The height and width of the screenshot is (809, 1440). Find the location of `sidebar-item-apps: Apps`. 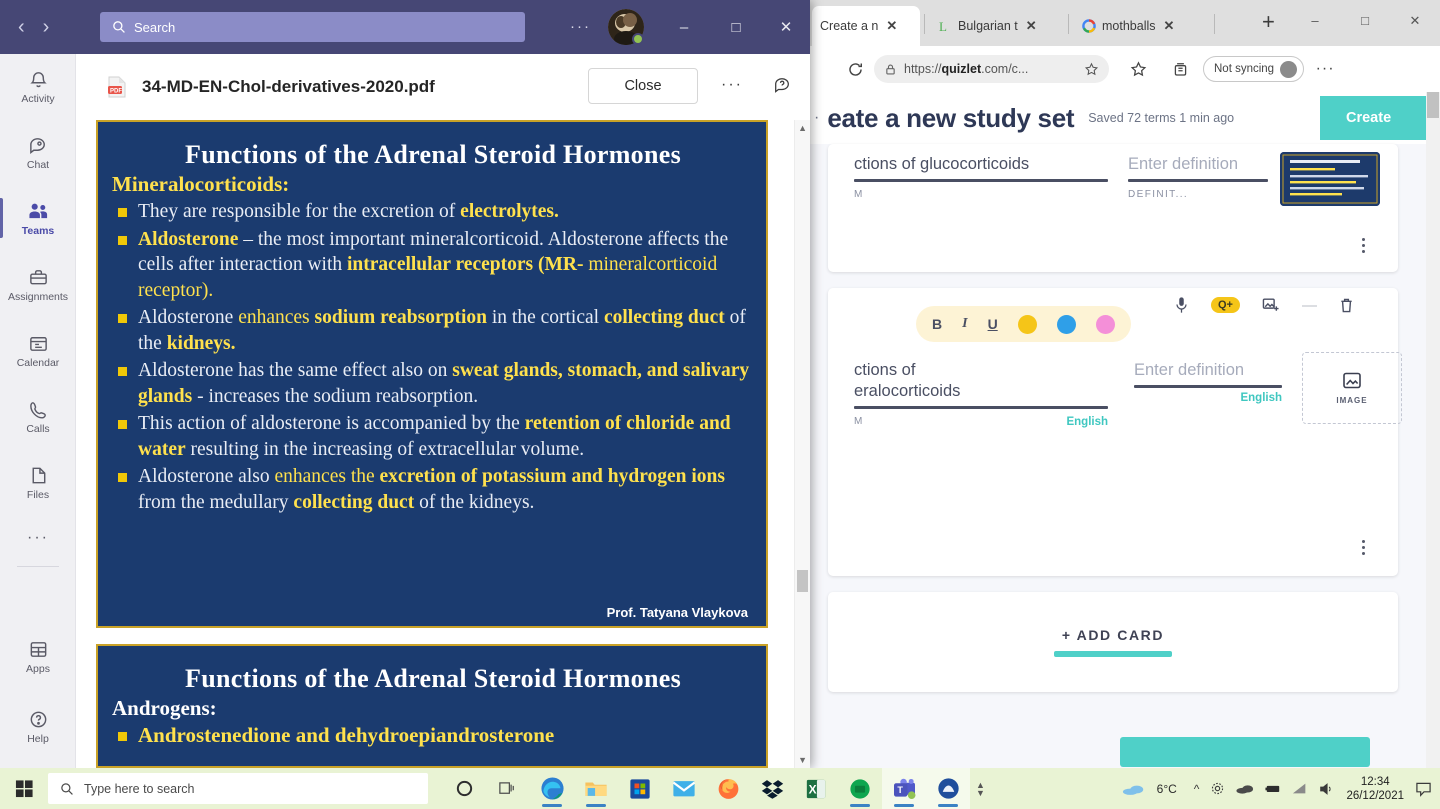

sidebar-item-apps: Apps is located at coordinates (38, 657).